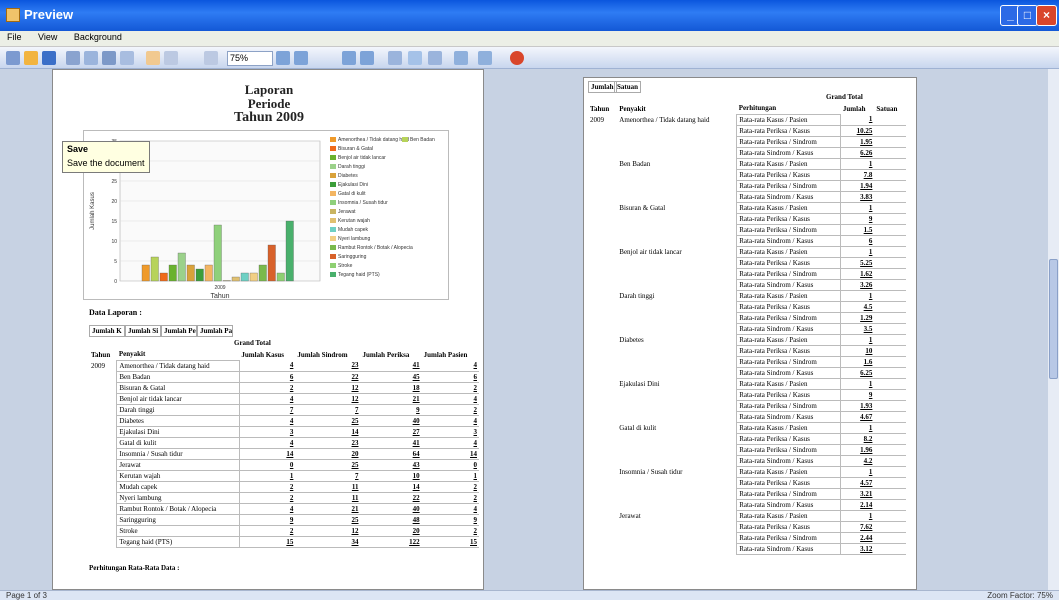  Describe the element at coordinates (747, 537) in the screenshot. I see `table-row: Rata-rata Periksa / Sindrom 2.44` at that location.